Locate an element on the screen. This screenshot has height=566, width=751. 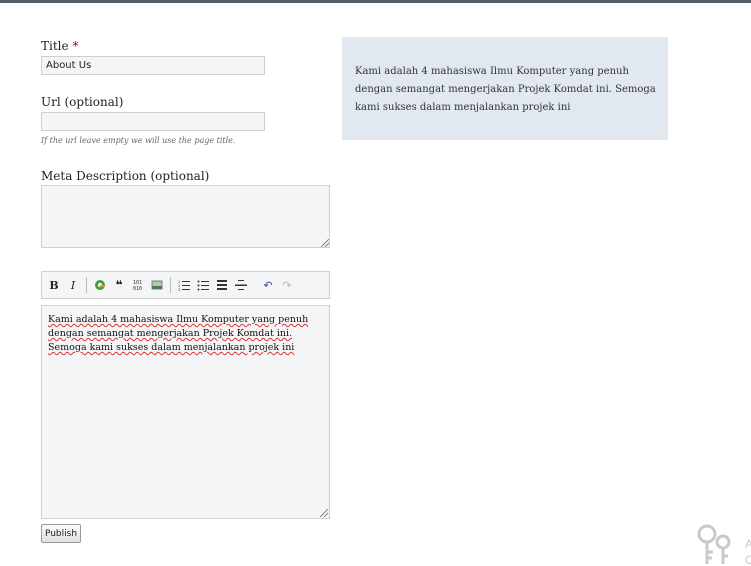
url-label: Url (optional) is located at coordinates (82, 102).